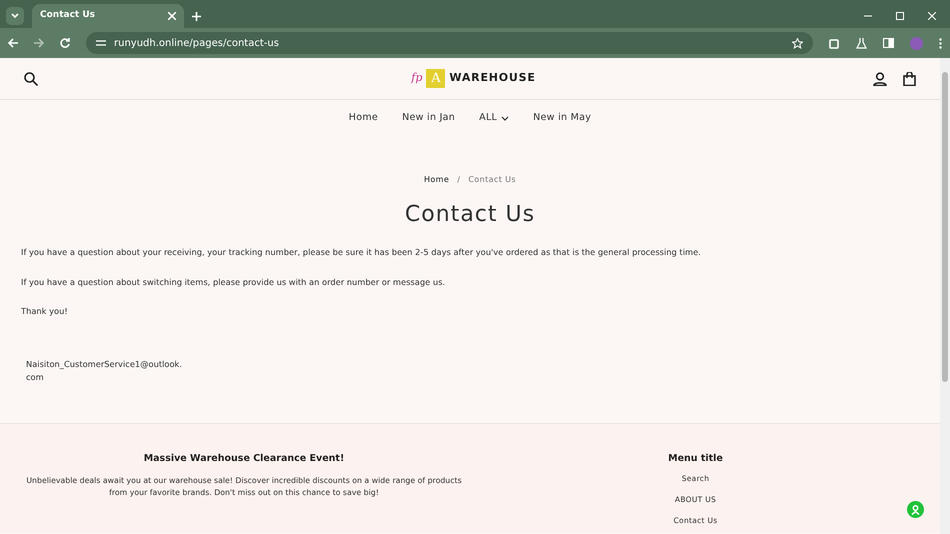  What do you see at coordinates (695, 459) in the screenshot?
I see `footer-menu-heading: Menu title` at bounding box center [695, 459].